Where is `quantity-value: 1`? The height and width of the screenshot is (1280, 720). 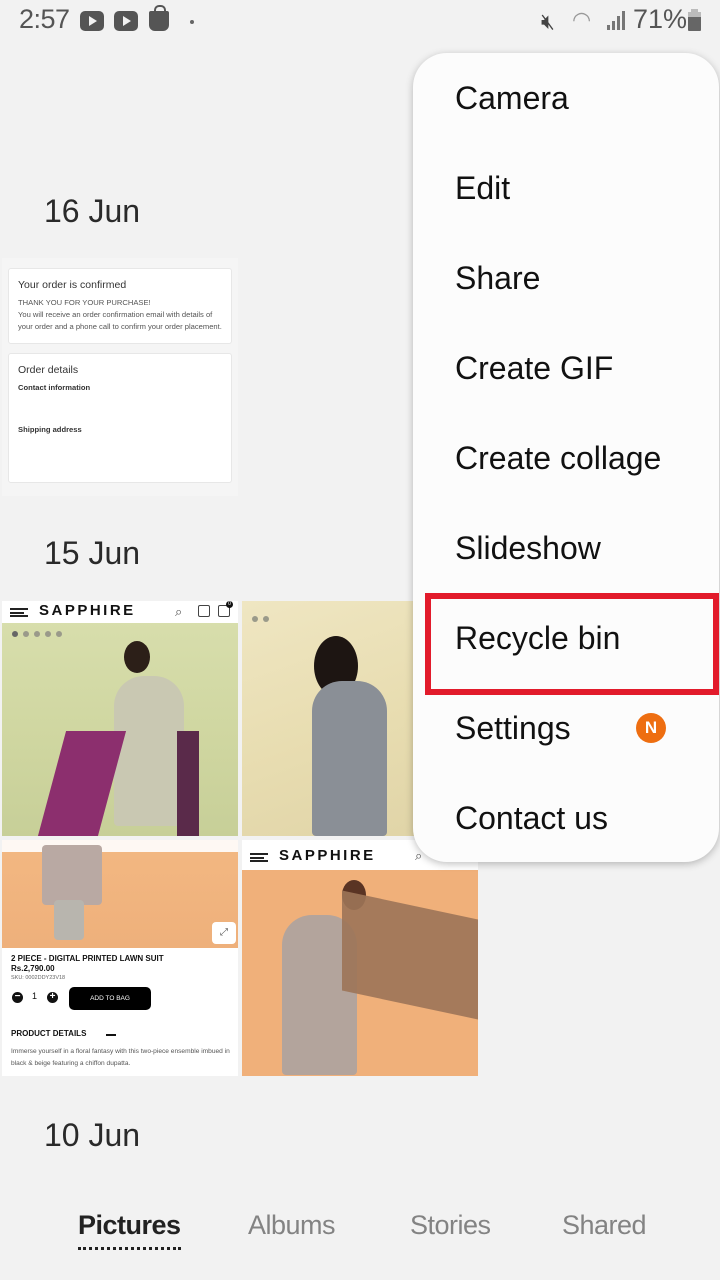
quantity-value: 1 is located at coordinates (35, 996).